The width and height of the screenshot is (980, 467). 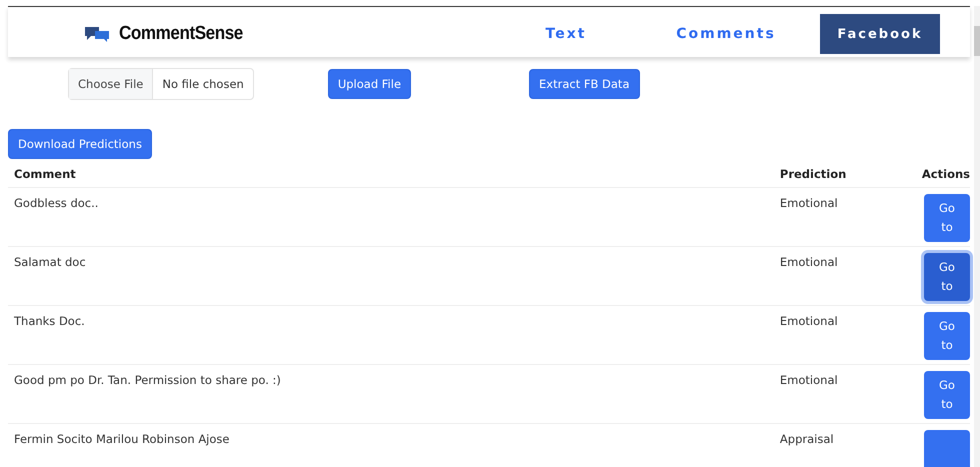 I want to click on go-to-button, so click(x=947, y=448).